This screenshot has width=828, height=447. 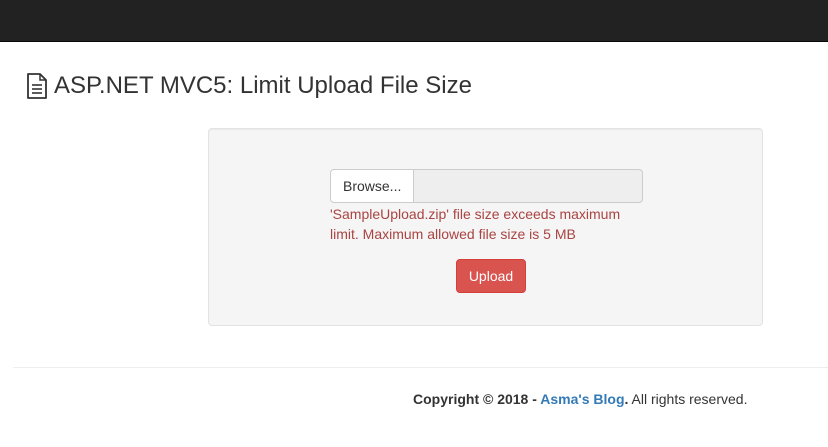 What do you see at coordinates (688, 399) in the screenshot?
I see `rights-text: All rights reserved.` at bounding box center [688, 399].